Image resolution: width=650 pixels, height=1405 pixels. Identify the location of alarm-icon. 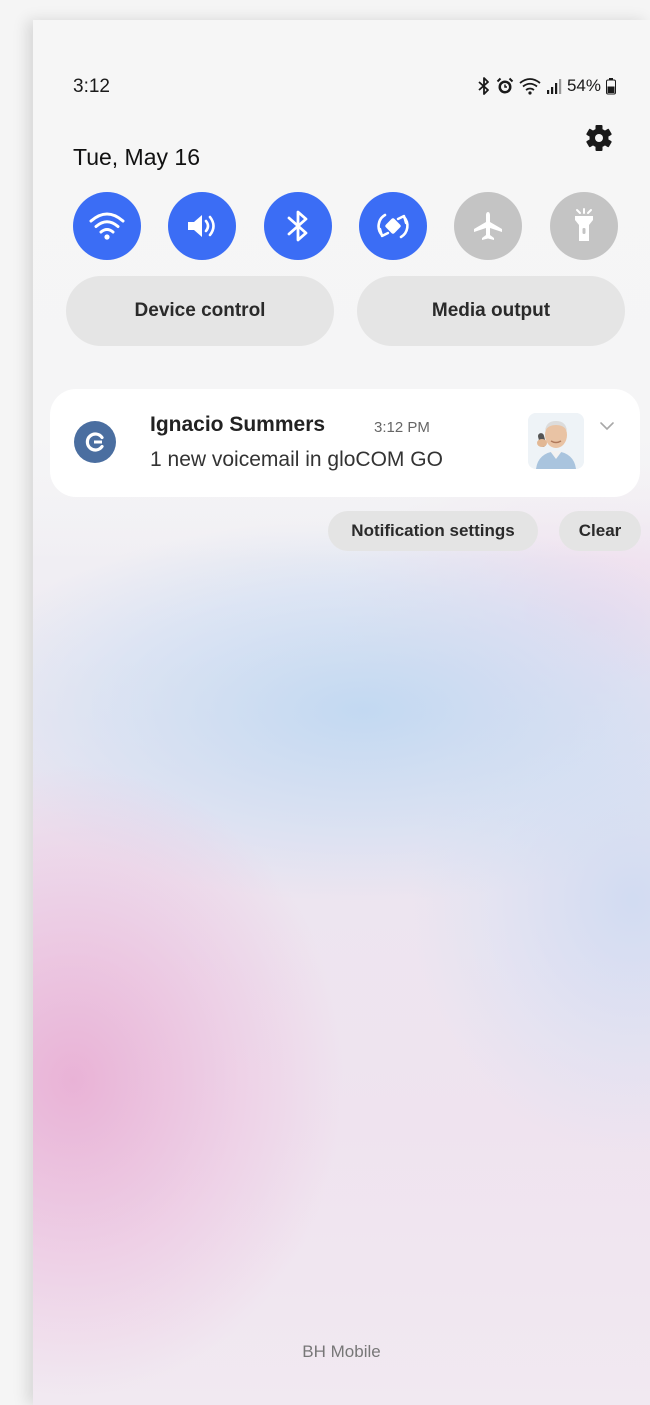
(505, 86).